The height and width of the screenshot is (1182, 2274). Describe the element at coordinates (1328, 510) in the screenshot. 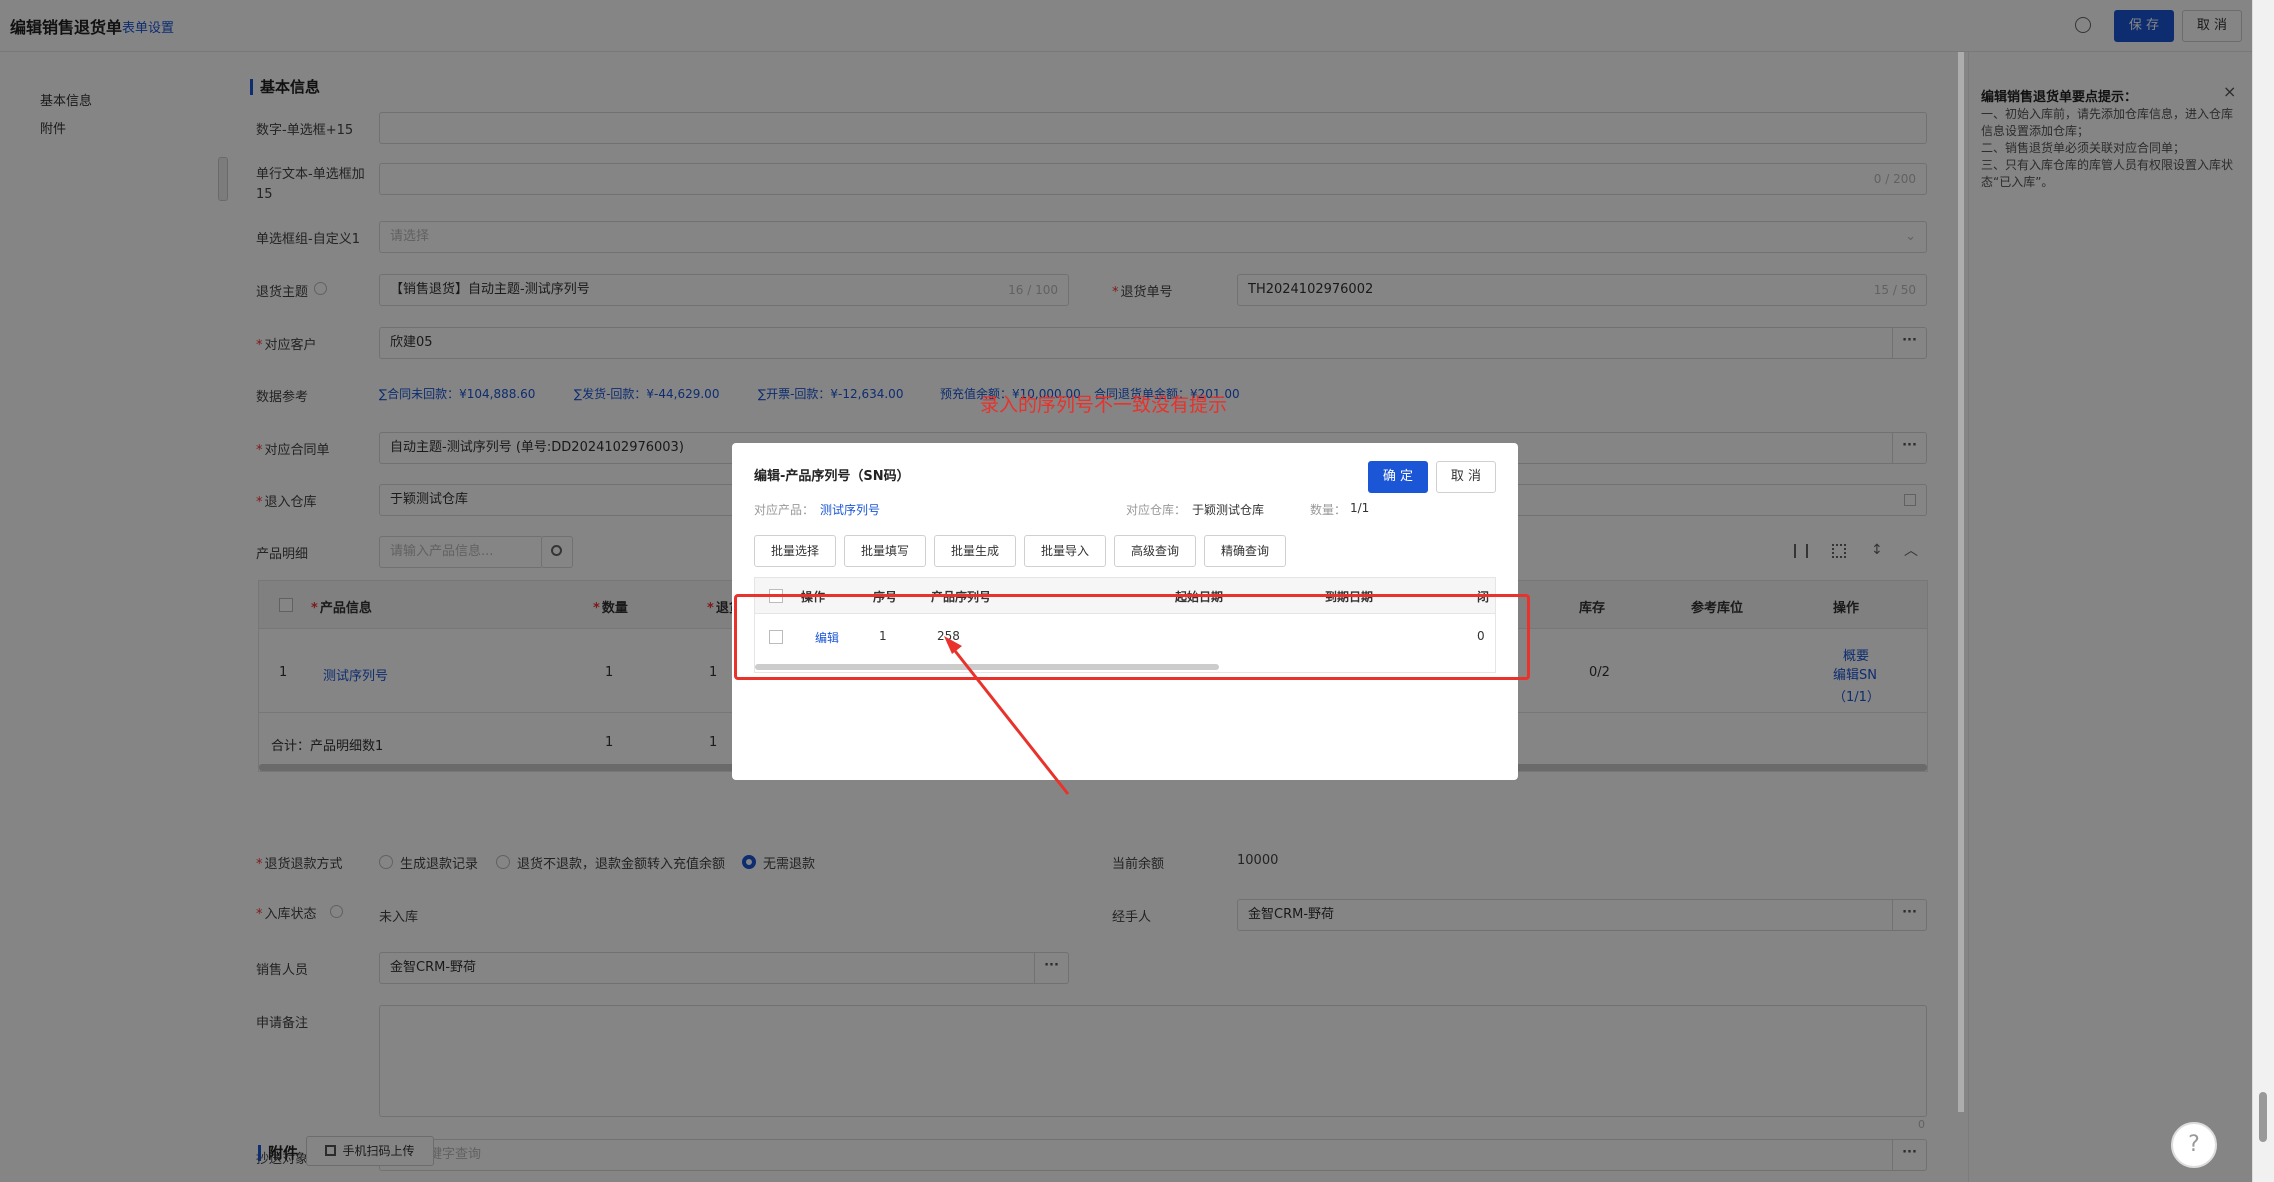

I see `modal-qty-label: 数量：` at that location.